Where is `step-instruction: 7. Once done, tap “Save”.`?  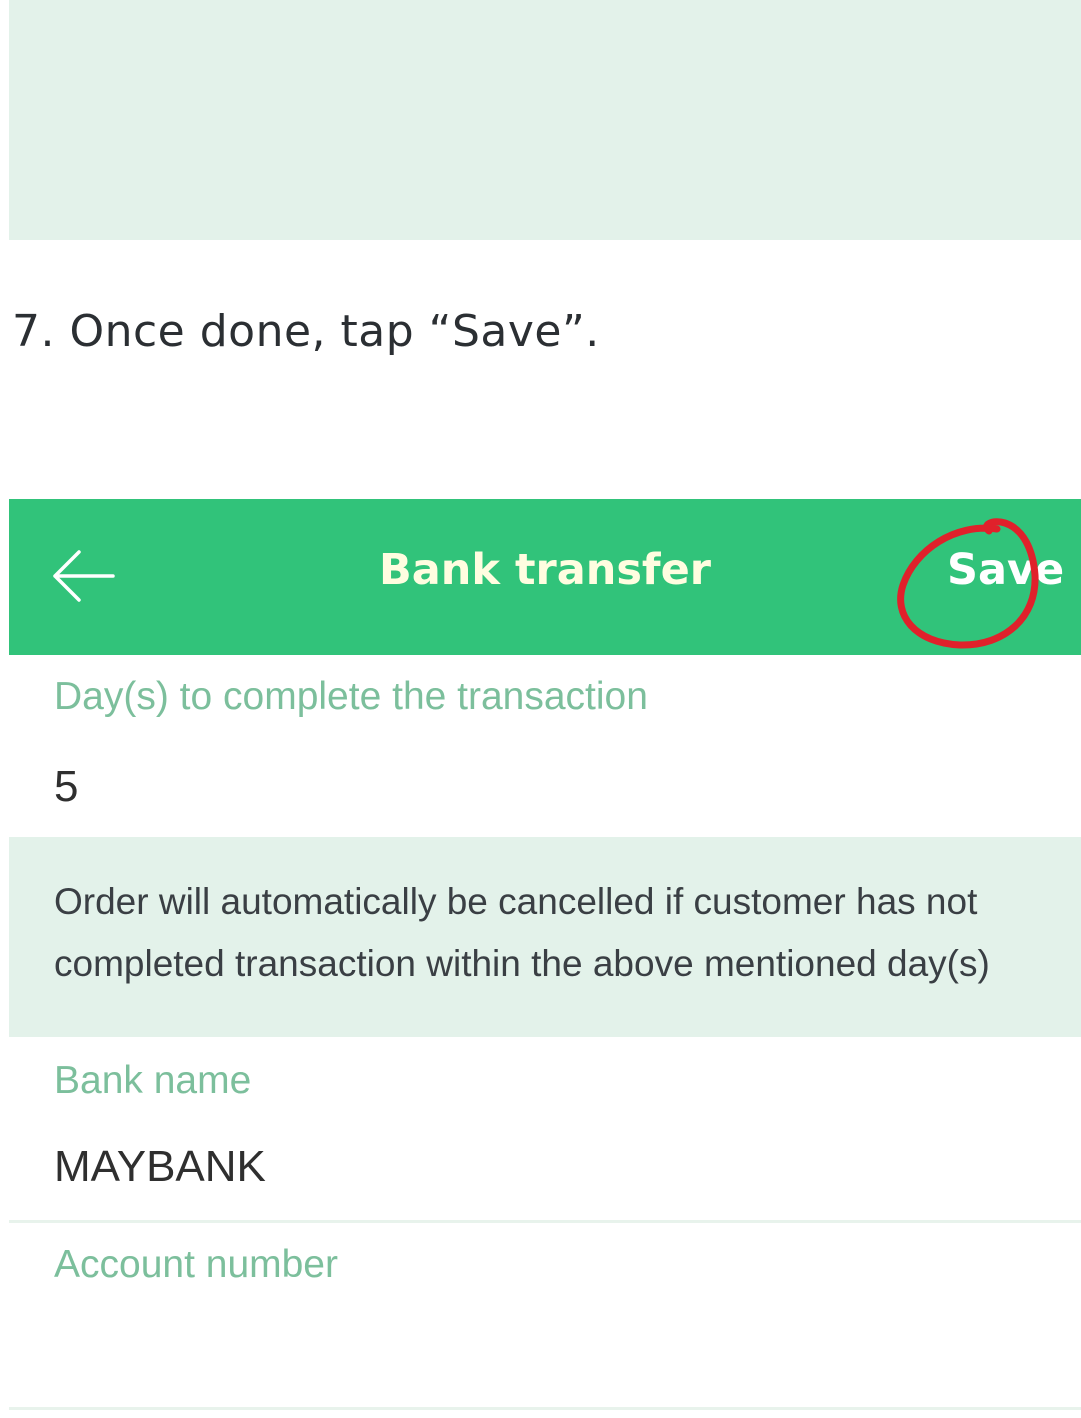
step-instruction: 7. Once done, tap “Save”. is located at coordinates (306, 331).